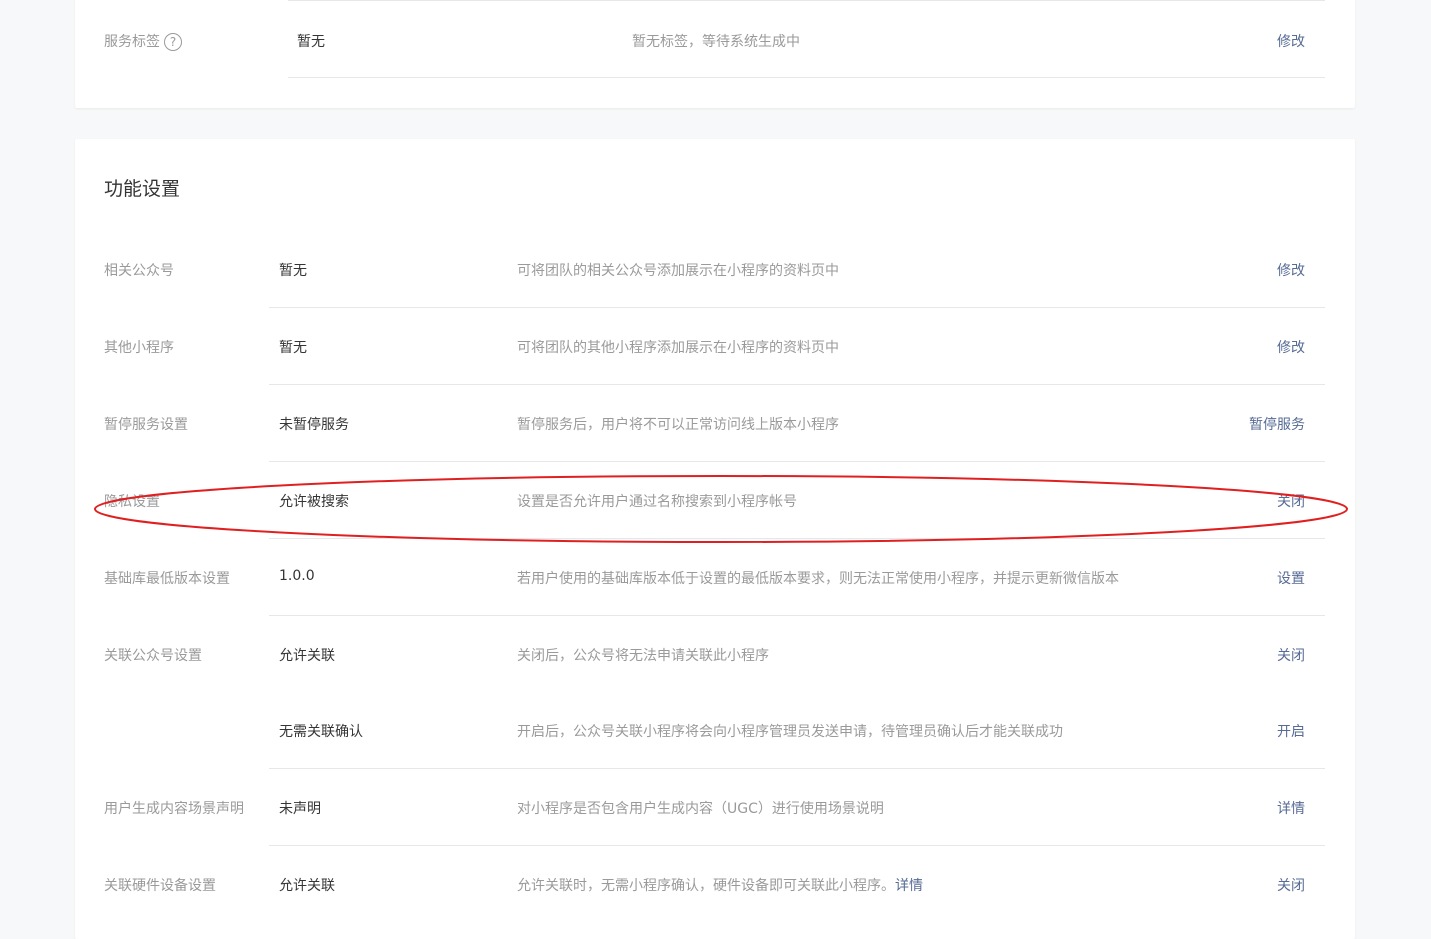  Describe the element at coordinates (678, 348) in the screenshot. I see `row-other-mp-desc: 可将团队的其他小程序添加展示在小程序的资料页中` at that location.